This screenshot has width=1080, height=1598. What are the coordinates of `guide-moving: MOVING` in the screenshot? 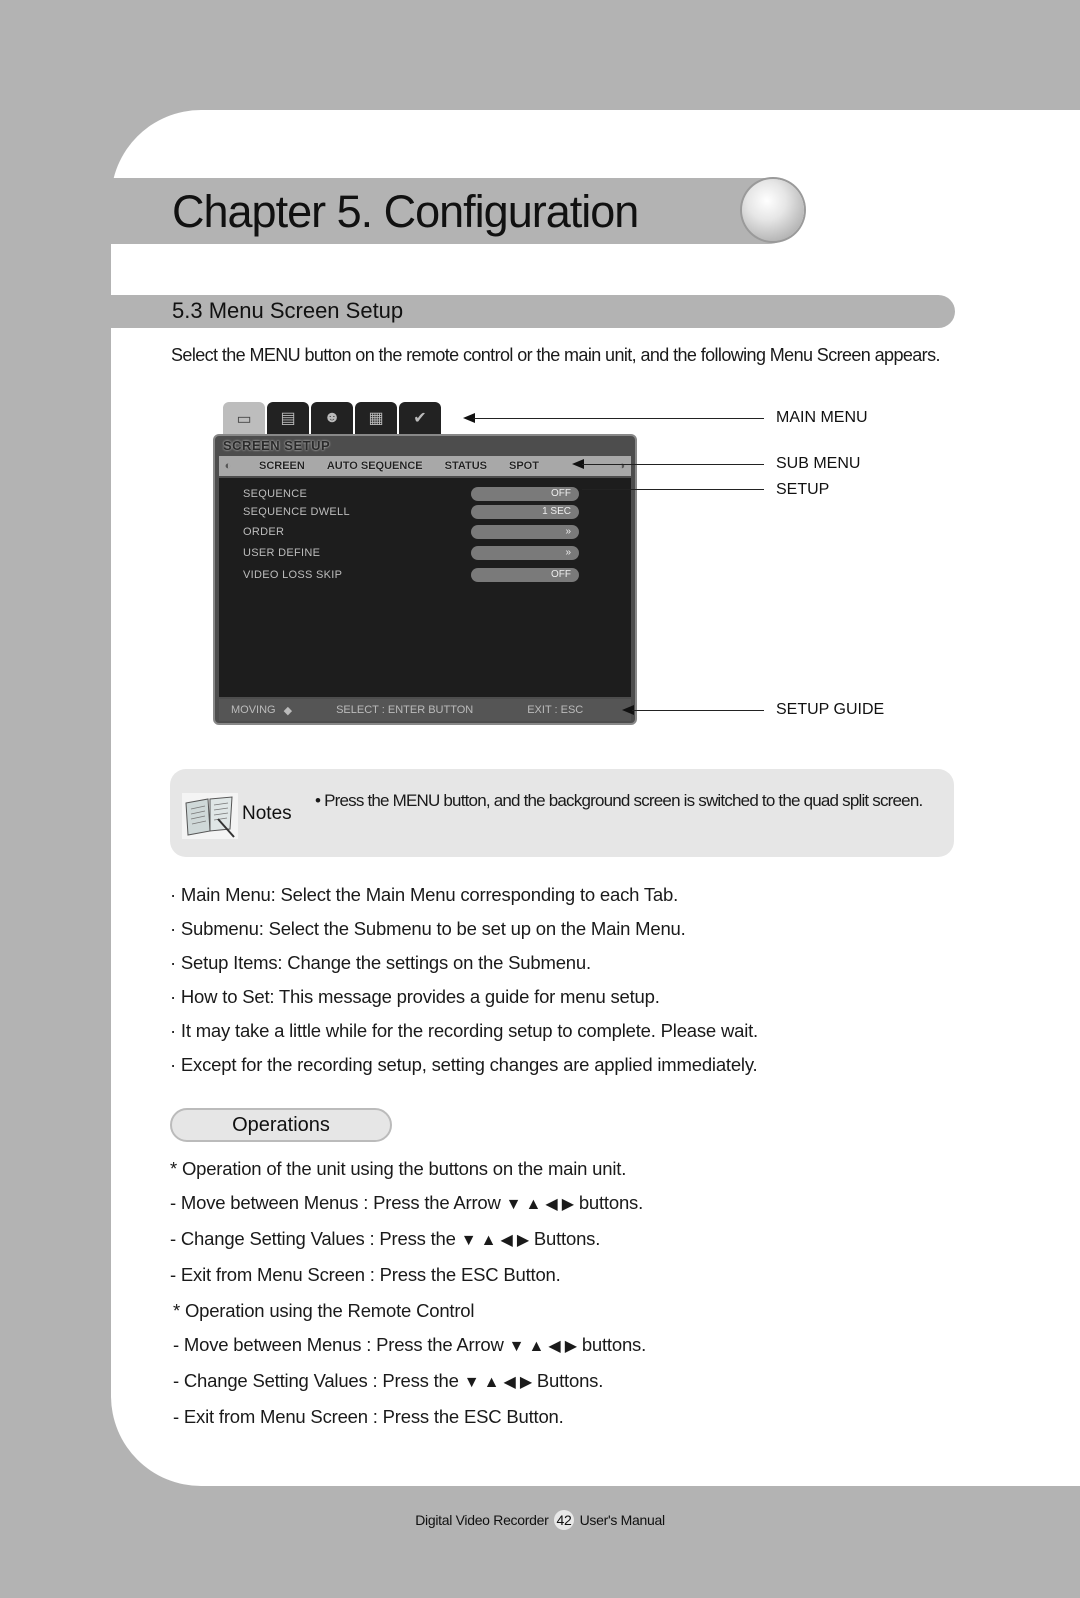 It's located at (253, 710).